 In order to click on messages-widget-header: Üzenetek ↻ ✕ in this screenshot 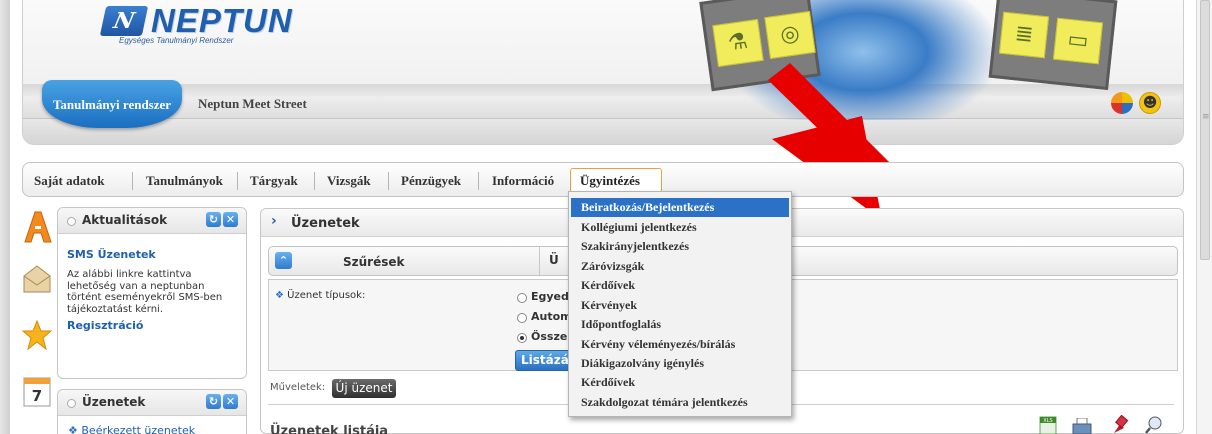, I will do `click(152, 403)`.